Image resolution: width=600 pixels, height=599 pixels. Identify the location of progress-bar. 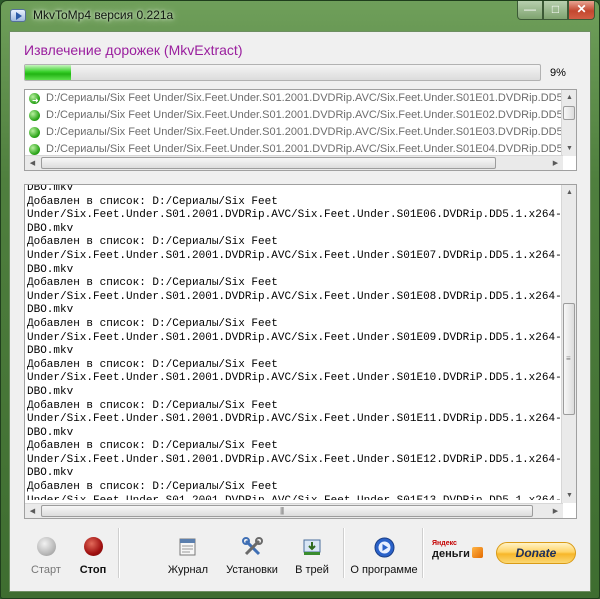
(282, 72).